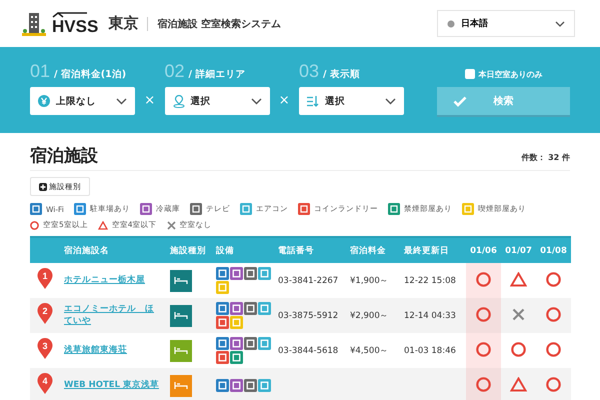  I want to click on parking-amenity-icon, so click(80, 209).